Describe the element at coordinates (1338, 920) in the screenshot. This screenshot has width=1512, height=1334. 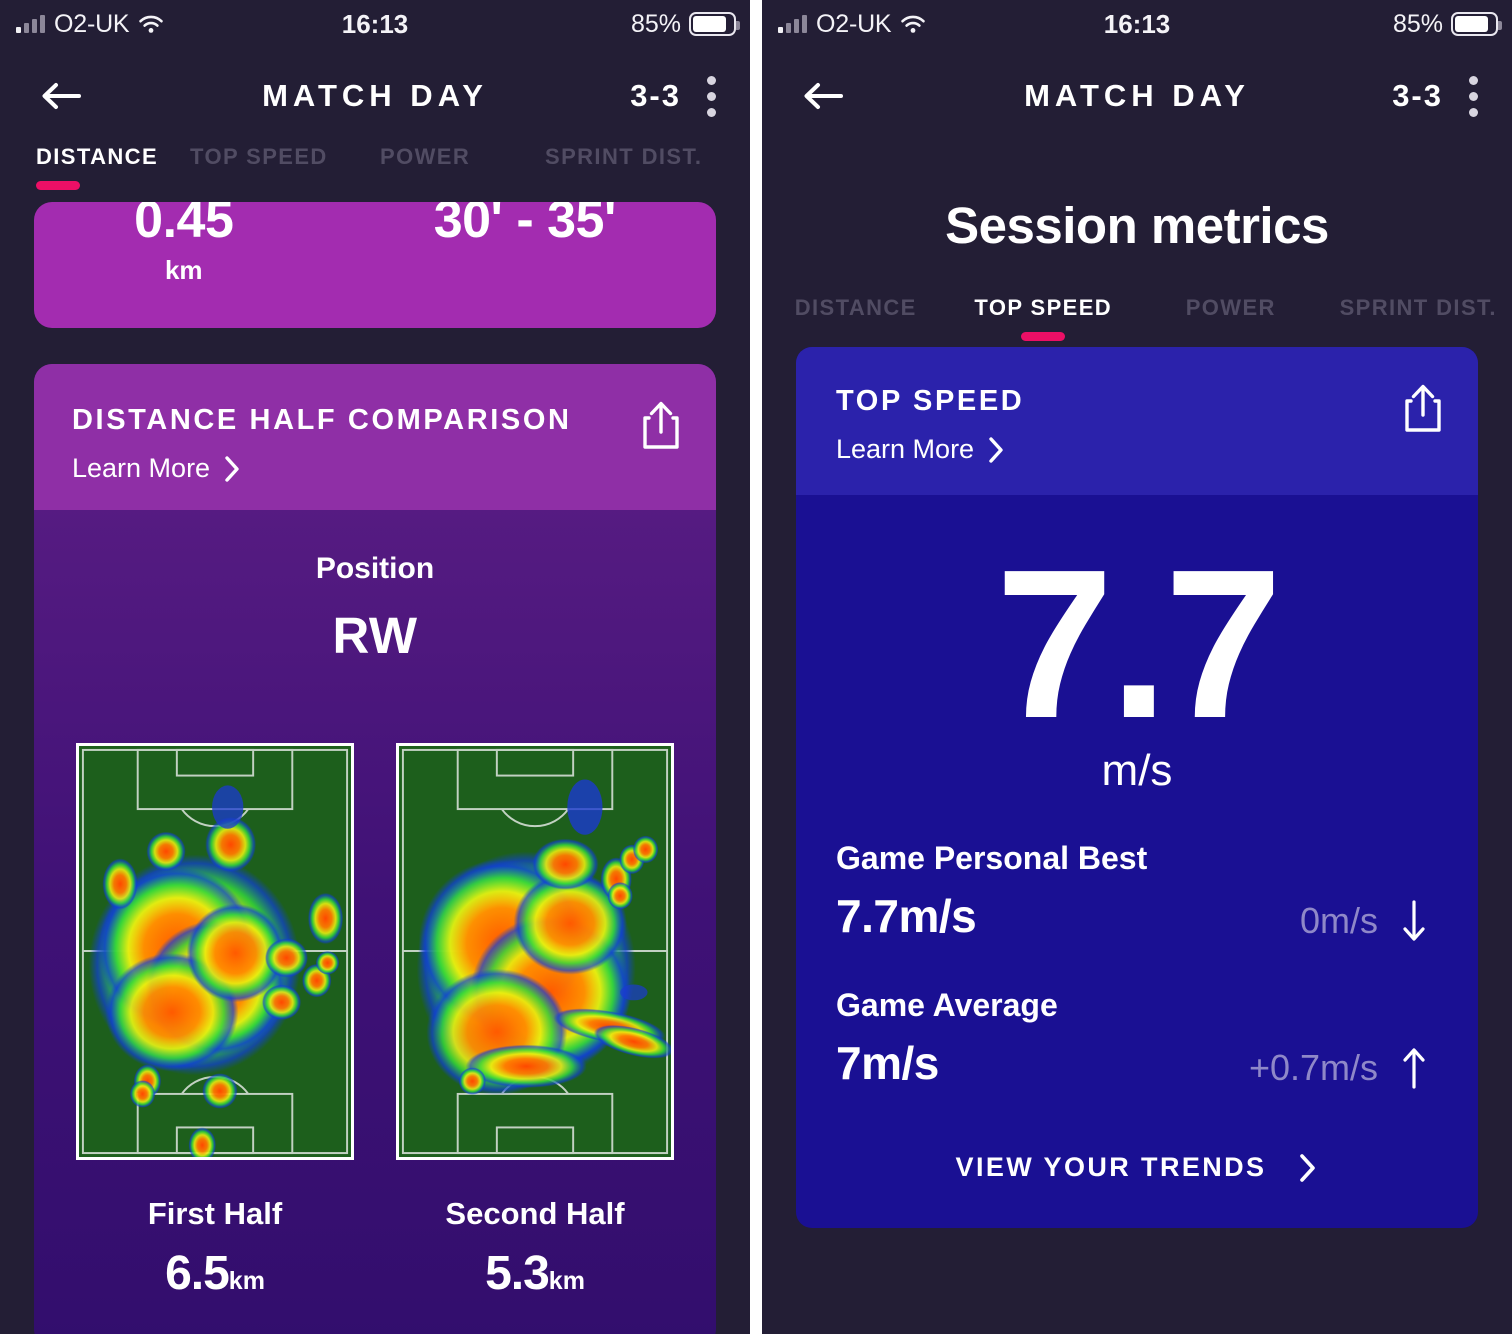
I see `metric-delta-value: 0m/s` at that location.